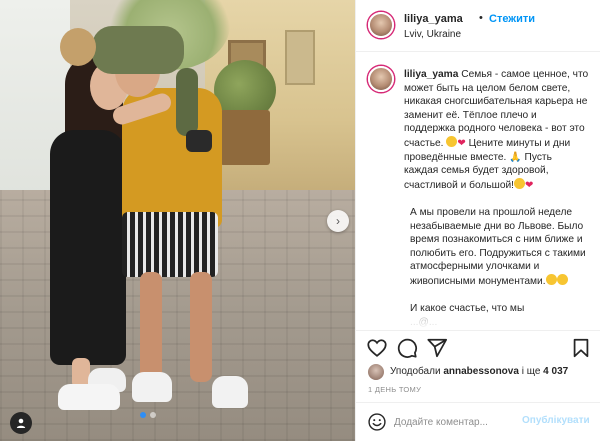 The image size is (600, 441). What do you see at coordinates (89, 397) in the screenshot?
I see `photo-woman-shoe` at bounding box center [89, 397].